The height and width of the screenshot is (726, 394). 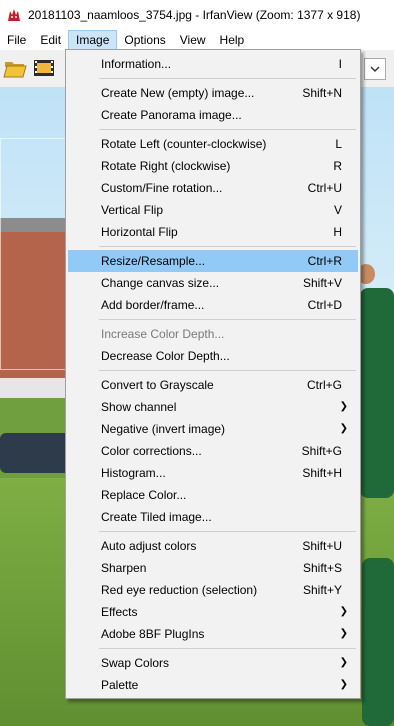 I want to click on menu-item-shortcut: Shift+H, so click(x=322, y=473).